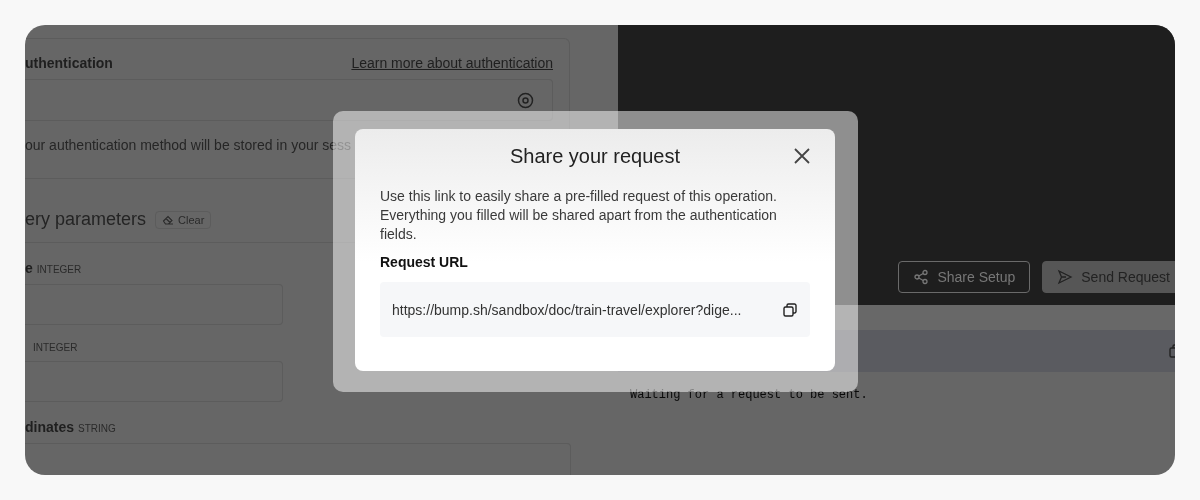  Describe the element at coordinates (86, 219) in the screenshot. I see `section-title: ery parameters` at that location.